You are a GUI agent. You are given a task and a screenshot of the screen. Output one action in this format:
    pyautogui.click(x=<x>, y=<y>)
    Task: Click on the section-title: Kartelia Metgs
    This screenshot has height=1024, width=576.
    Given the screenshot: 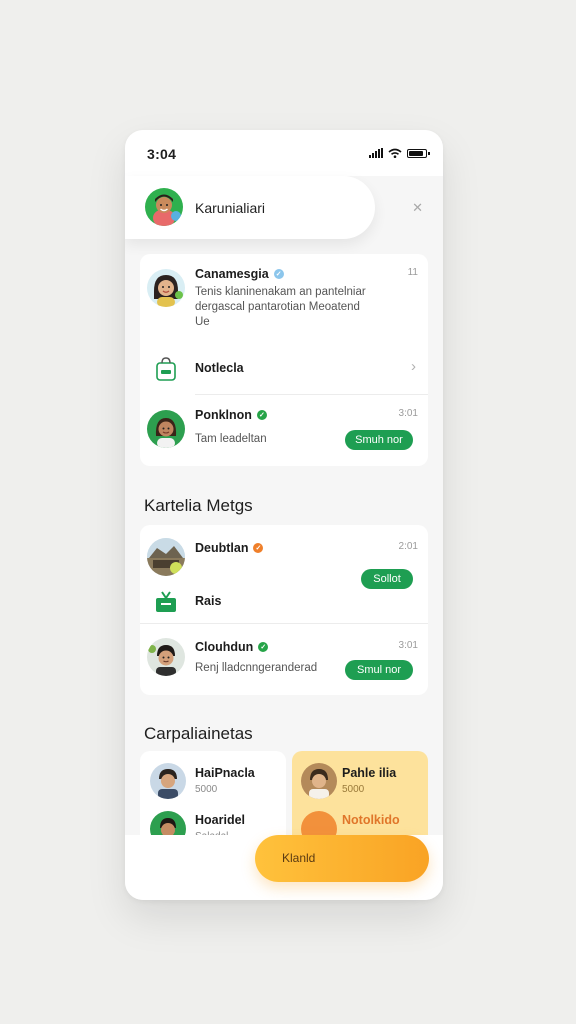 What is the action you would take?
    pyautogui.click(x=198, y=505)
    